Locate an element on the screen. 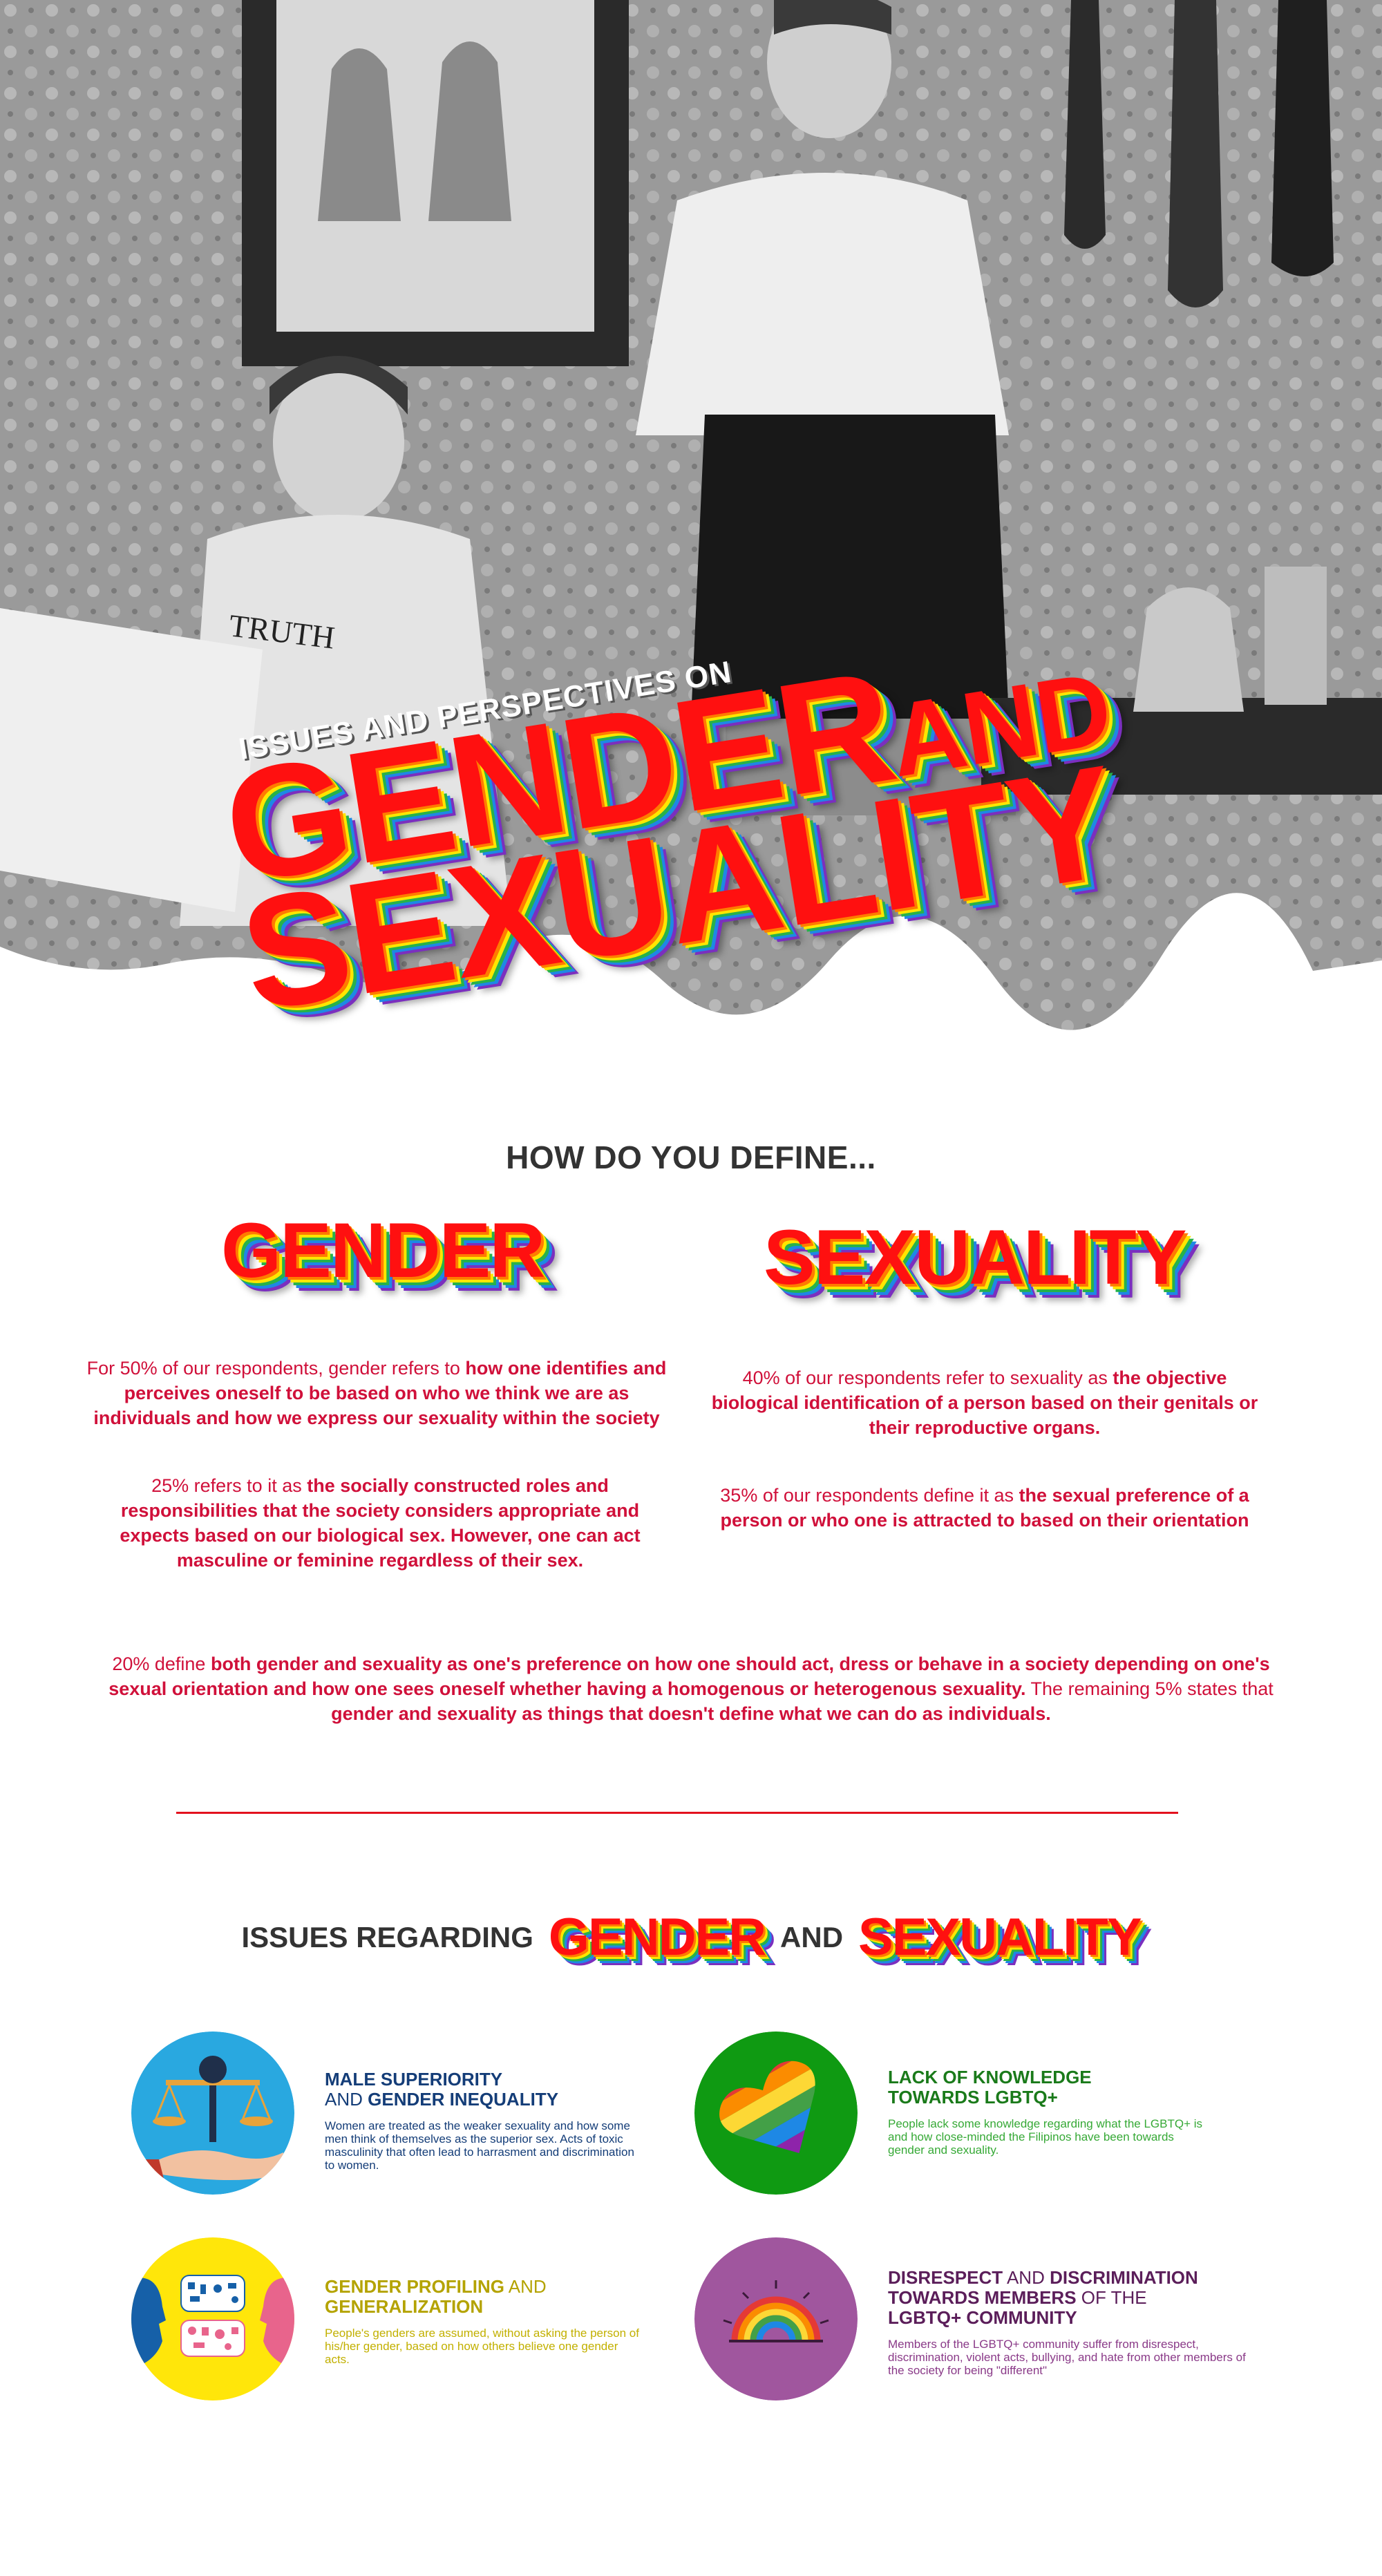  issues-heading-sexuality: SEXUALITY is located at coordinates (1000, 1937).